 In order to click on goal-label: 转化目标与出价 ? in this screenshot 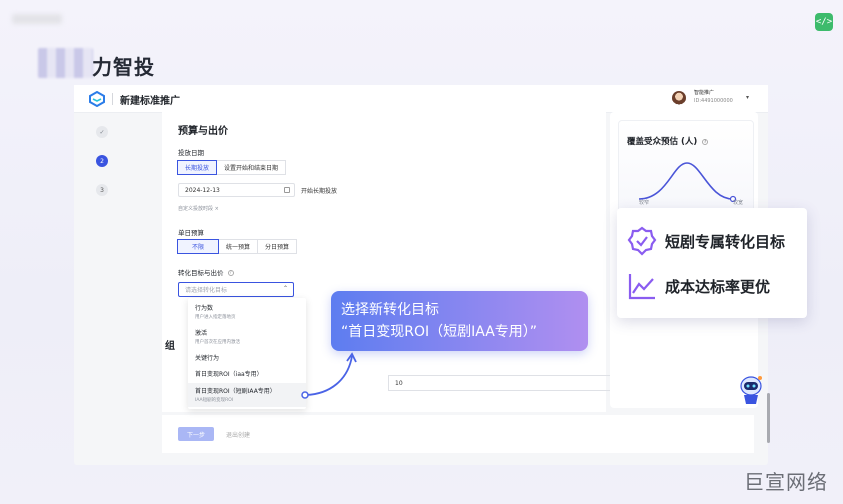, I will do `click(206, 272)`.